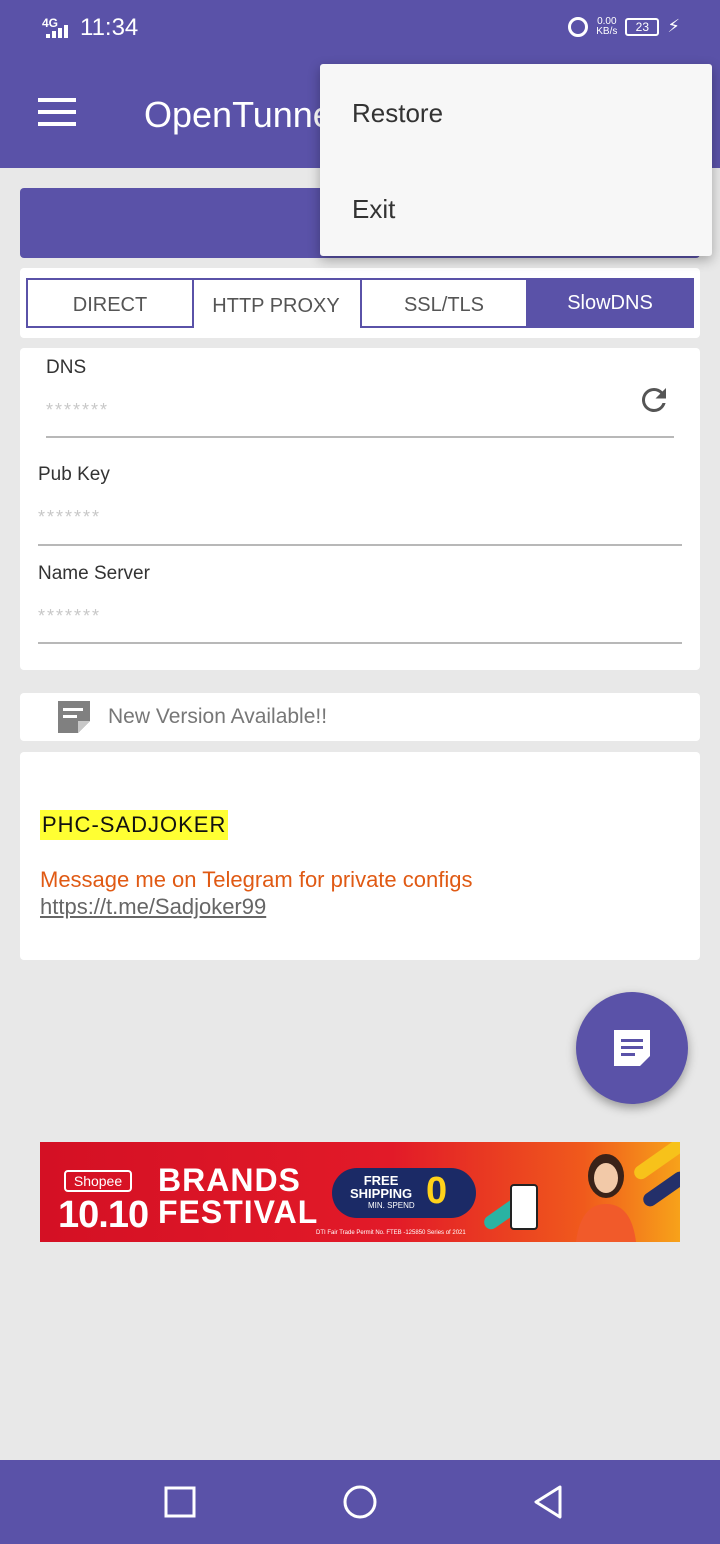 The image size is (720, 1544). Describe the element at coordinates (94, 573) in the screenshot. I see `name-server-label: Name Server` at that location.